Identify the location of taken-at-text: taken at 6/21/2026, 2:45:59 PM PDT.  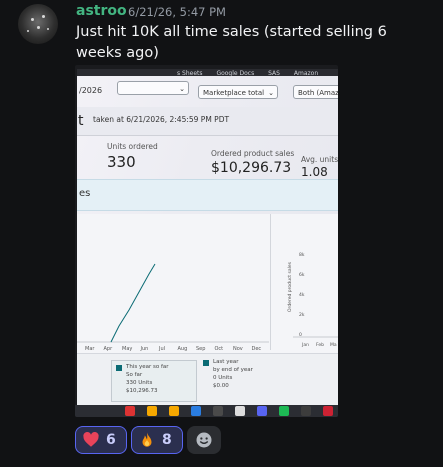
(161, 119).